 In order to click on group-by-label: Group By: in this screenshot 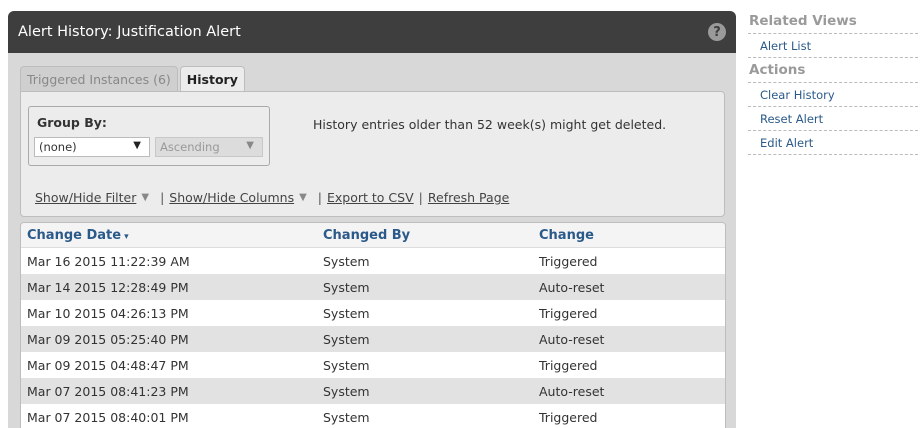, I will do `click(72, 122)`.